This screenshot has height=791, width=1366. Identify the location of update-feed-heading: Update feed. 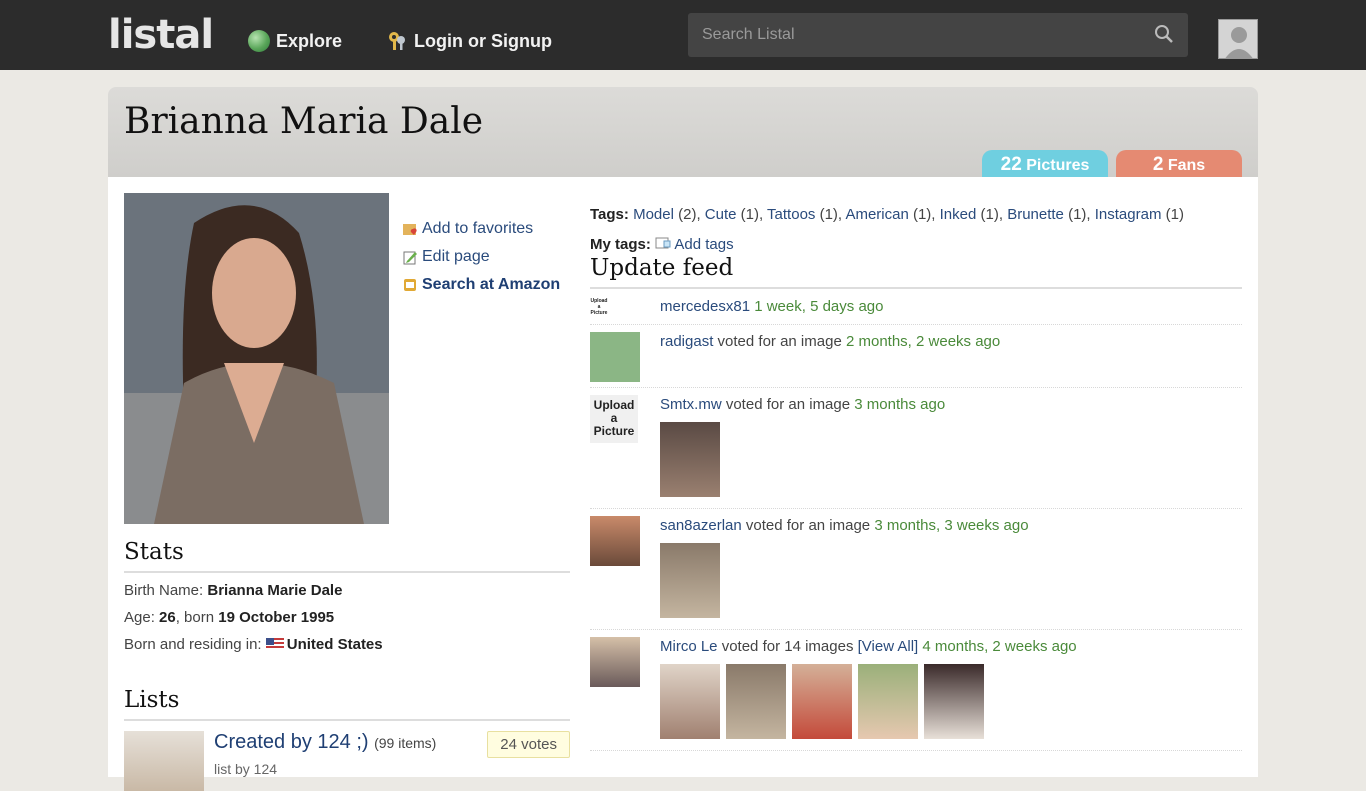
(916, 272).